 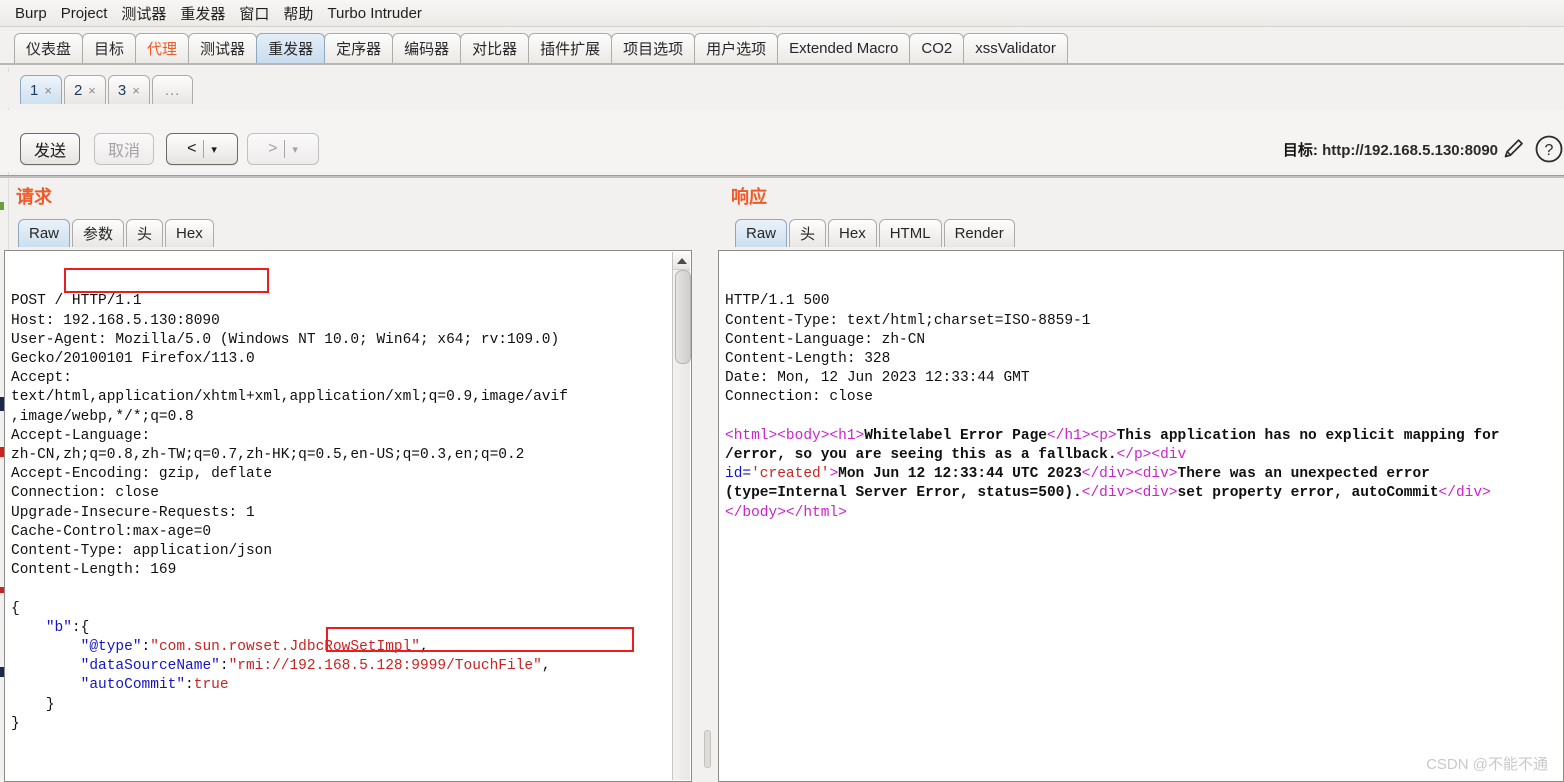 I want to click on help-icon: ?, so click(x=1549, y=149).